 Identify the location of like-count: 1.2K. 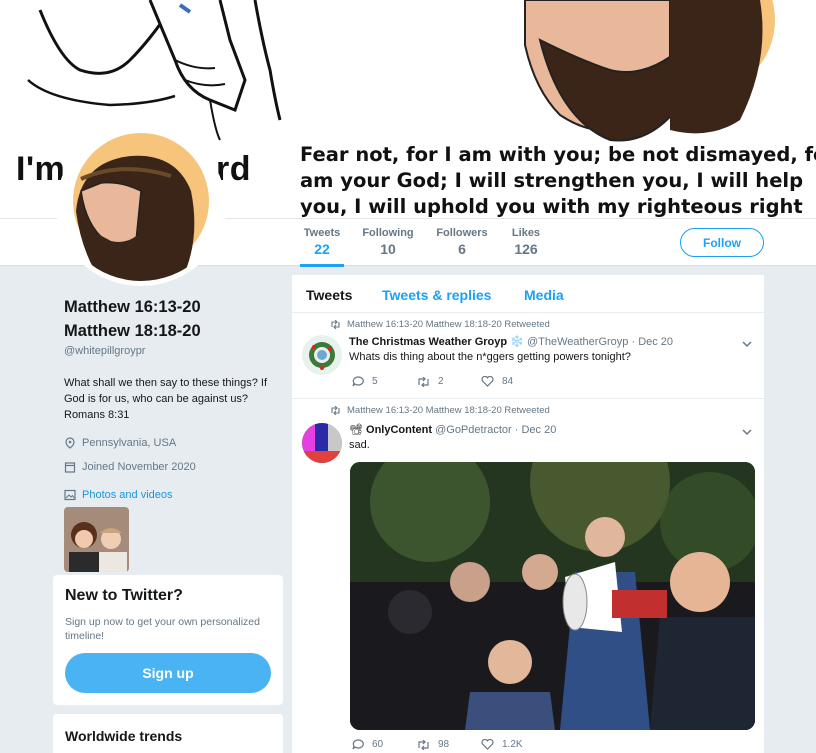
(512, 744).